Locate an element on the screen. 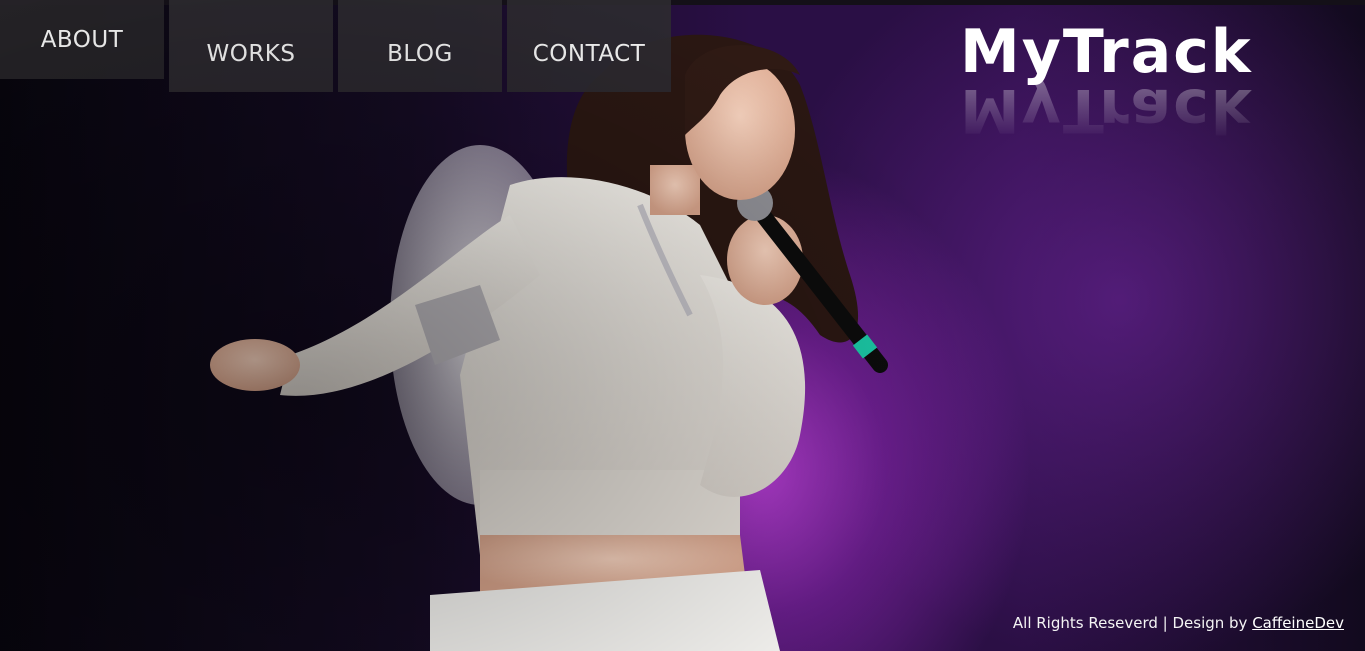 This screenshot has height=651, width=1365. nav-blog-label: BLOG is located at coordinates (420, 54).